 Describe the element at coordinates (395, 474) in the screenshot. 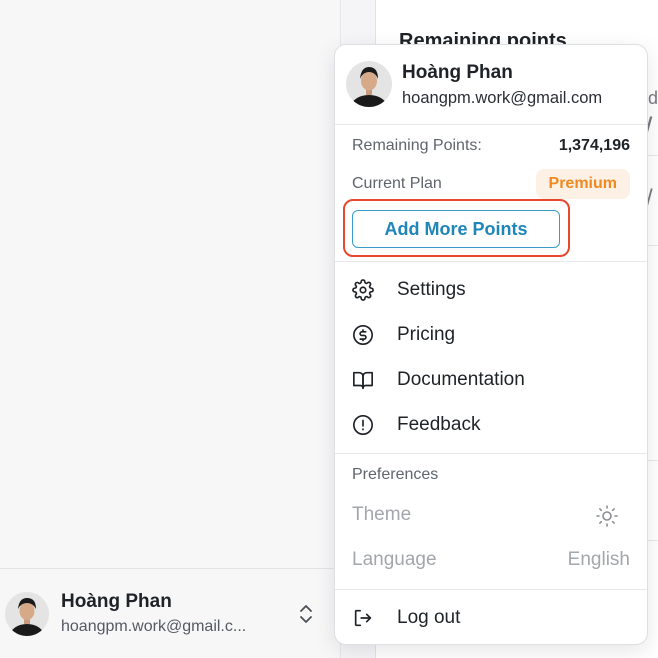

I see `preferences-heading: Preferences` at that location.